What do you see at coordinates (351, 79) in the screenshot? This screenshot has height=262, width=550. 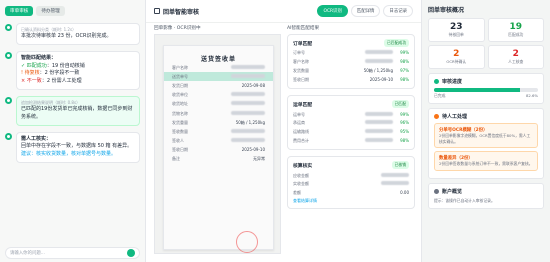 I see `match-field: 签收日期 2025-09-10 98%` at bounding box center [351, 79].